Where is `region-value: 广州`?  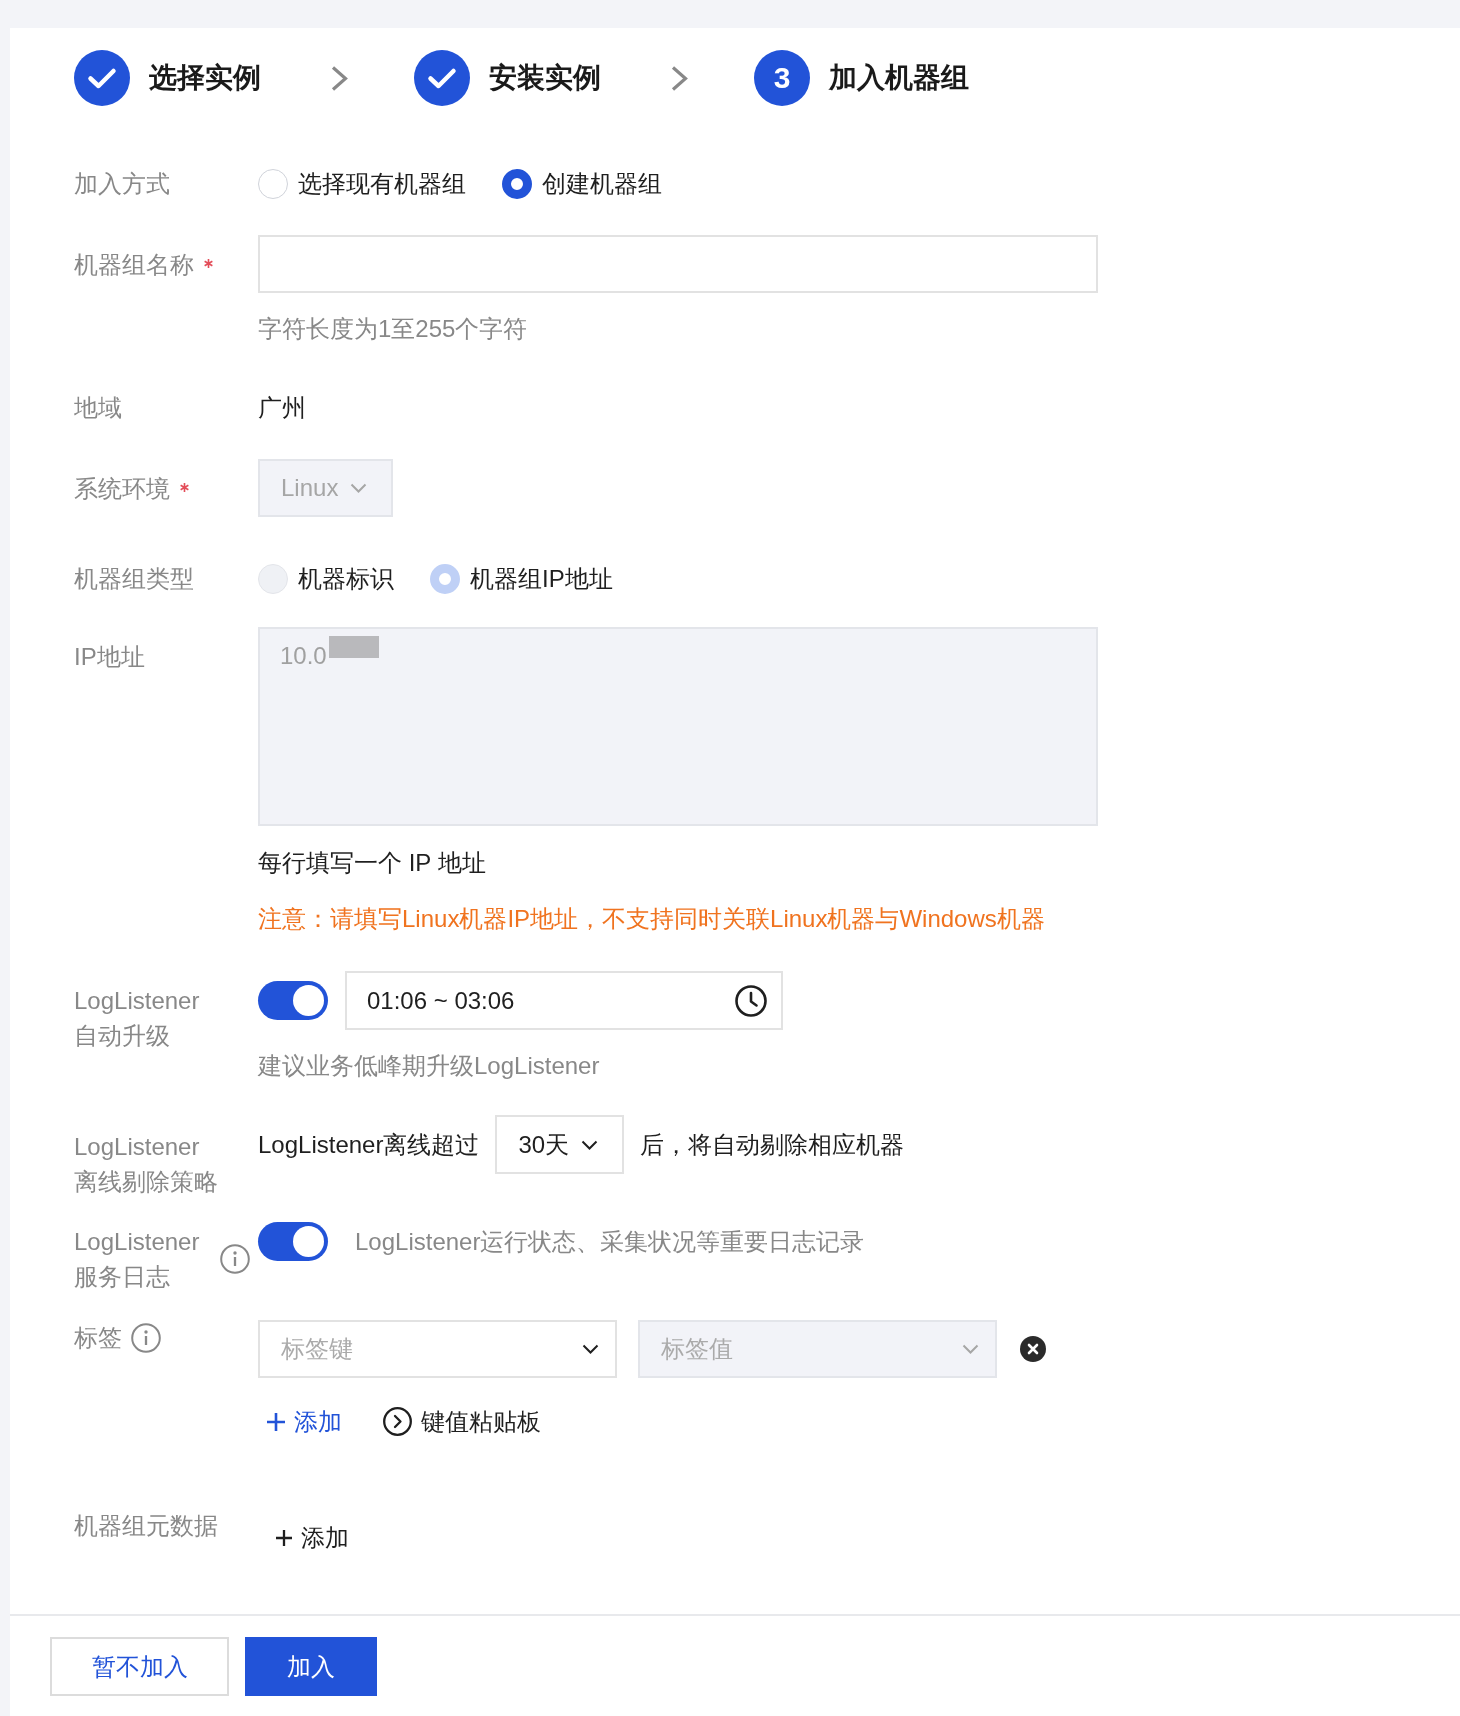 region-value: 广州 is located at coordinates (282, 408).